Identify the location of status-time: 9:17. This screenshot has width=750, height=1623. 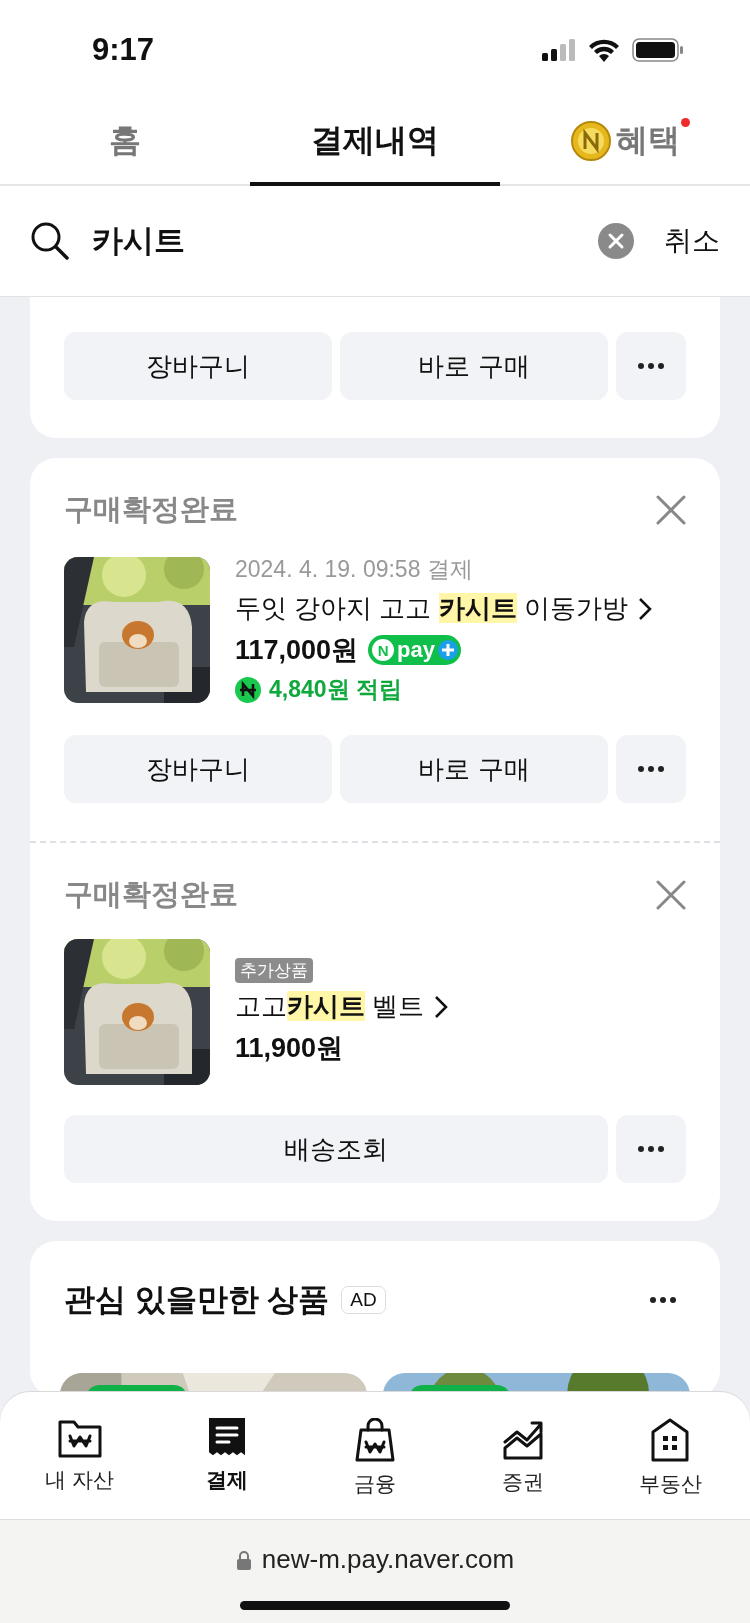
(123, 50).